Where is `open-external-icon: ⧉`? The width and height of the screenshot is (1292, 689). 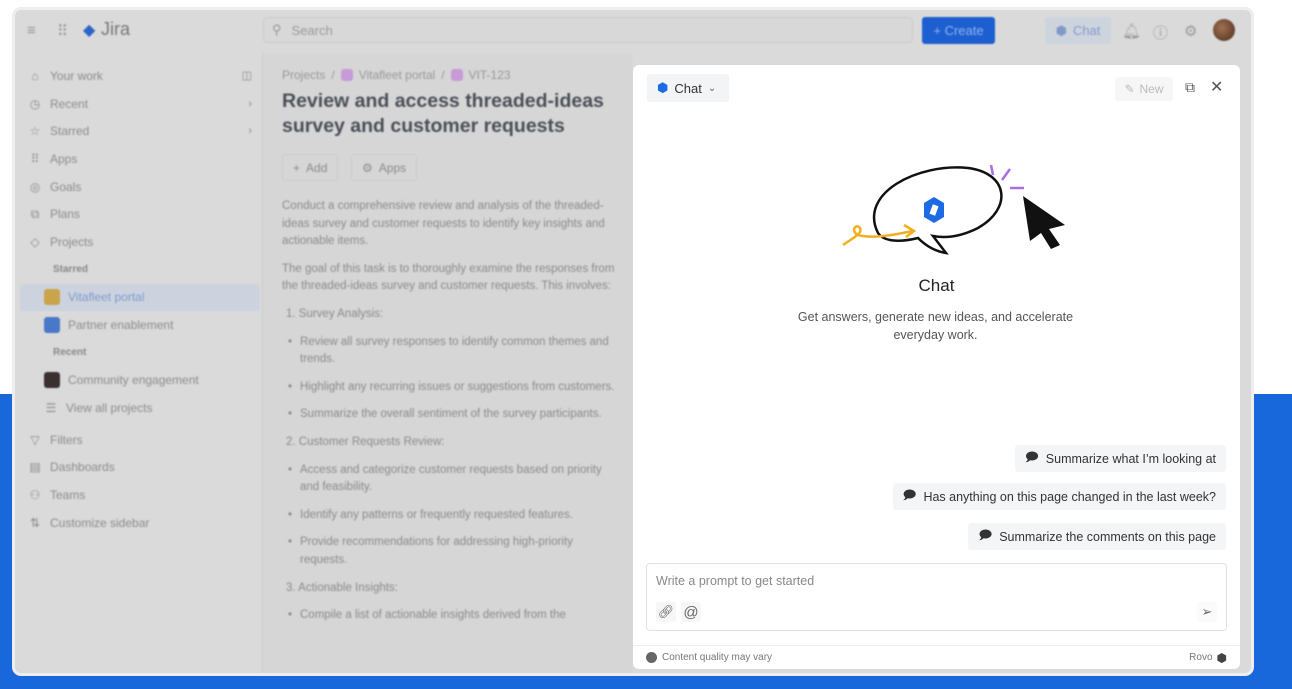
open-external-icon: ⧉ is located at coordinates (1190, 87).